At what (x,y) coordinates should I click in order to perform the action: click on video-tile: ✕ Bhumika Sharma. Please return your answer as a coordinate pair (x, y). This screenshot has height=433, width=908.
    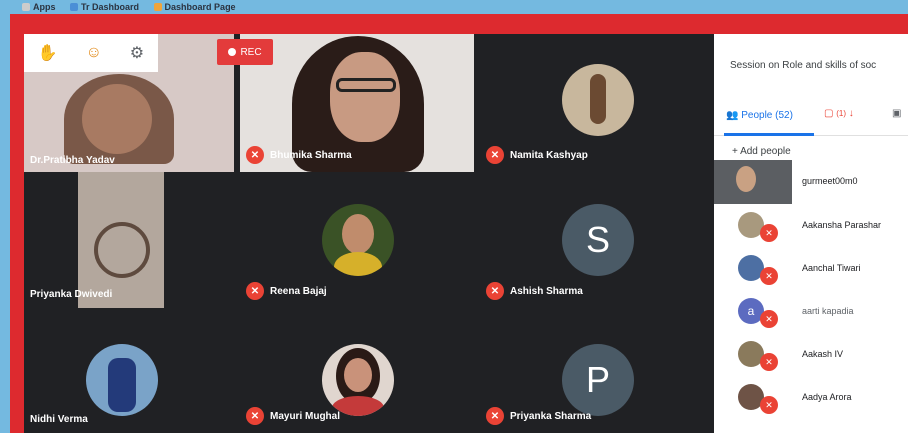
    Looking at the image, I should click on (357, 103).